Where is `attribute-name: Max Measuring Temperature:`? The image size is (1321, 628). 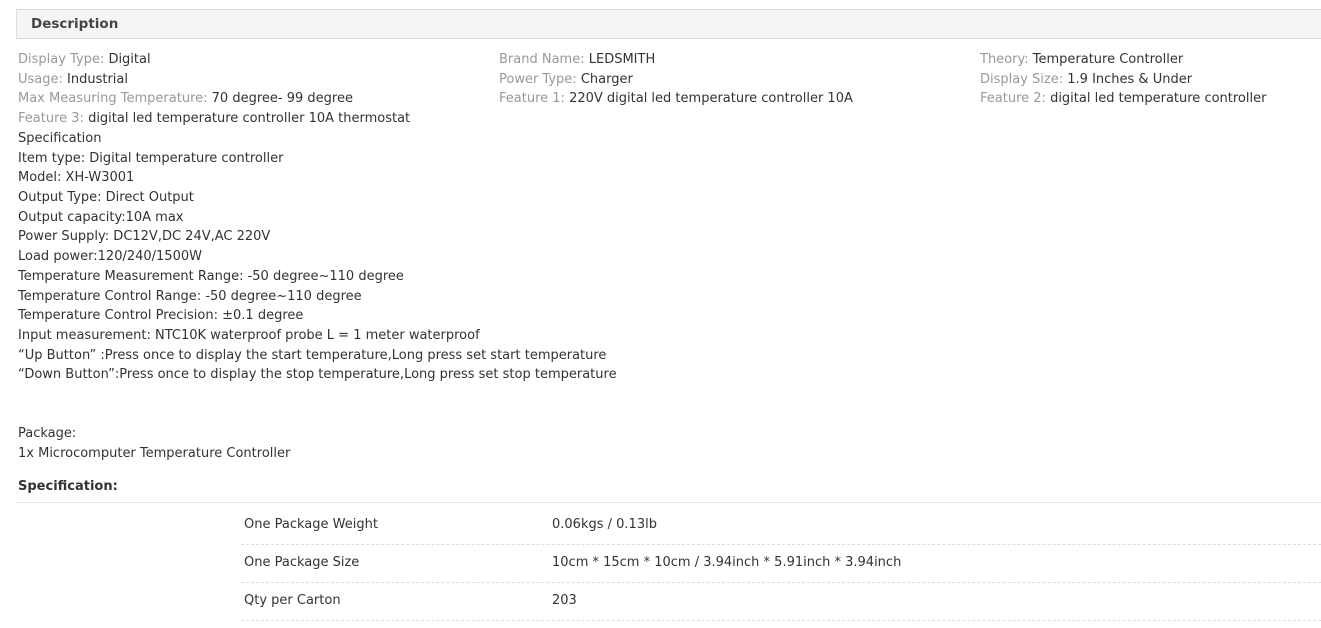
attribute-name: Max Measuring Temperature: is located at coordinates (113, 98).